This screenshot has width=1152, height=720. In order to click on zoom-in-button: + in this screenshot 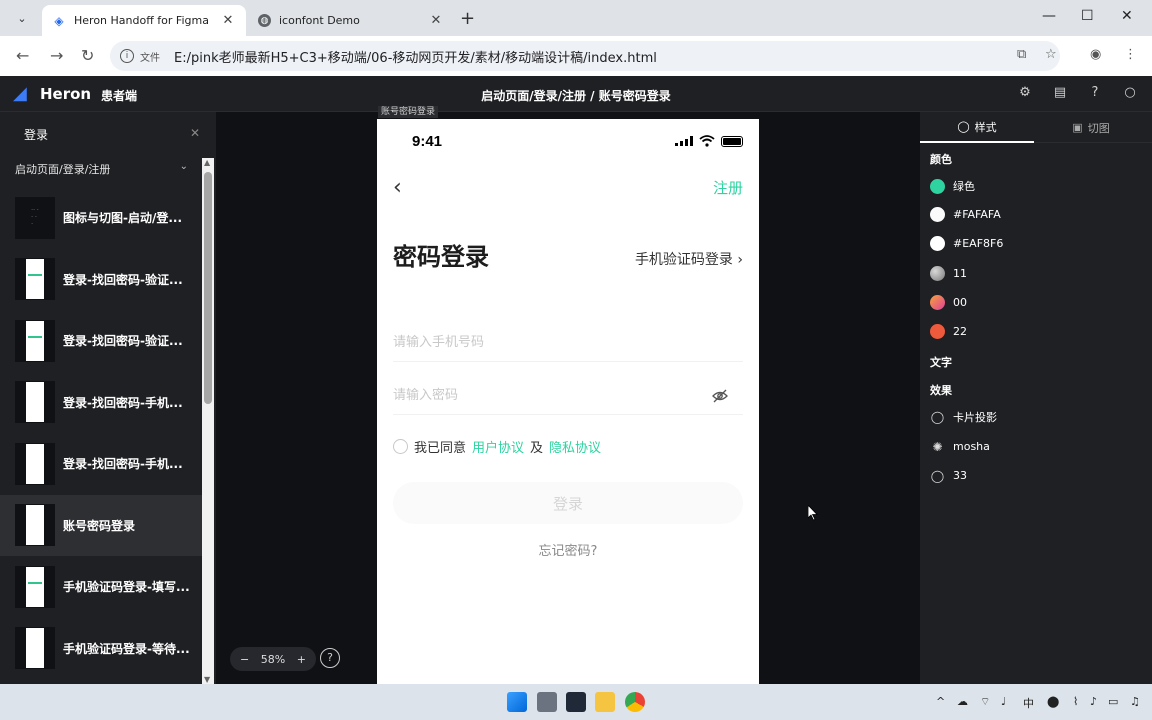, I will do `click(301, 659)`.